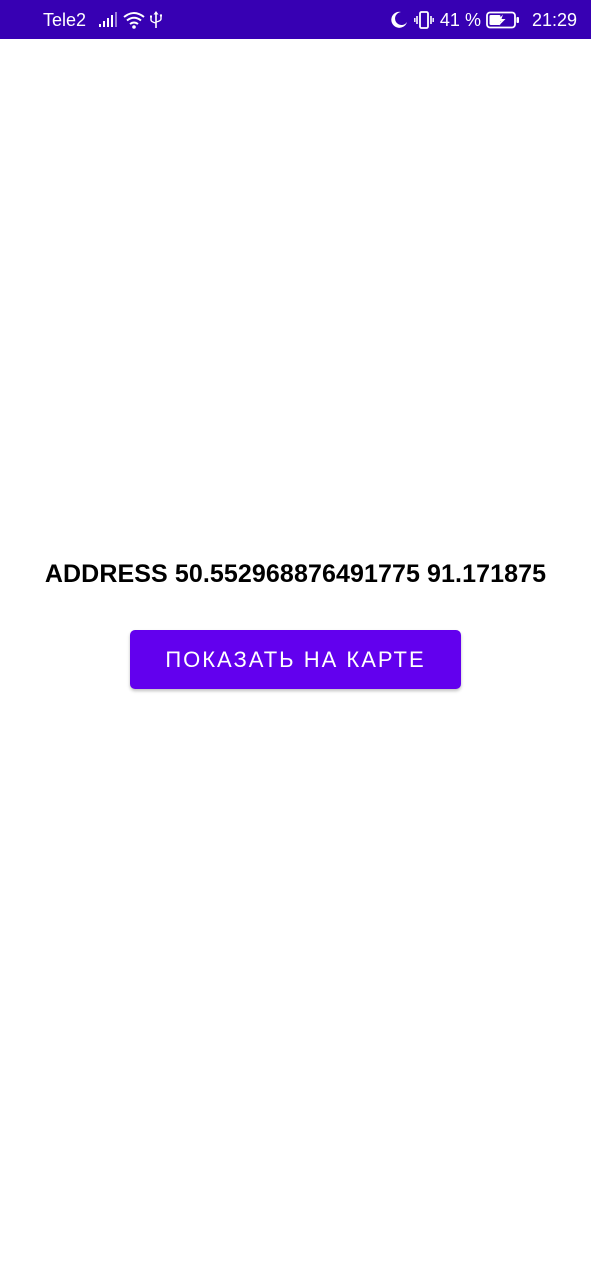  What do you see at coordinates (65, 20) in the screenshot?
I see `carrier-name: Tele2` at bounding box center [65, 20].